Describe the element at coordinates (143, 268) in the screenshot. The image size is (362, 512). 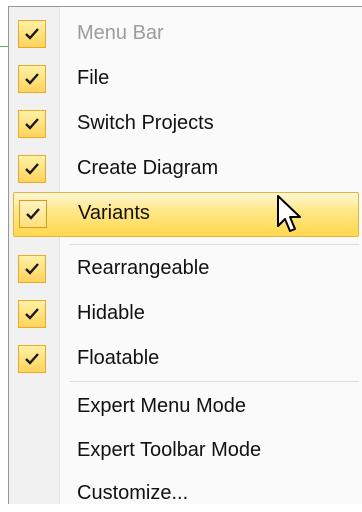
I see `menu-item-label: Rearrangeable` at that location.